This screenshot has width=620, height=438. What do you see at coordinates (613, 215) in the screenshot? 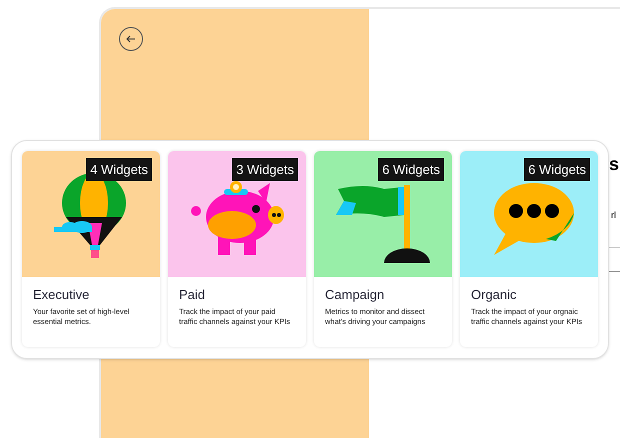
I see `page-description: rl` at bounding box center [613, 215].